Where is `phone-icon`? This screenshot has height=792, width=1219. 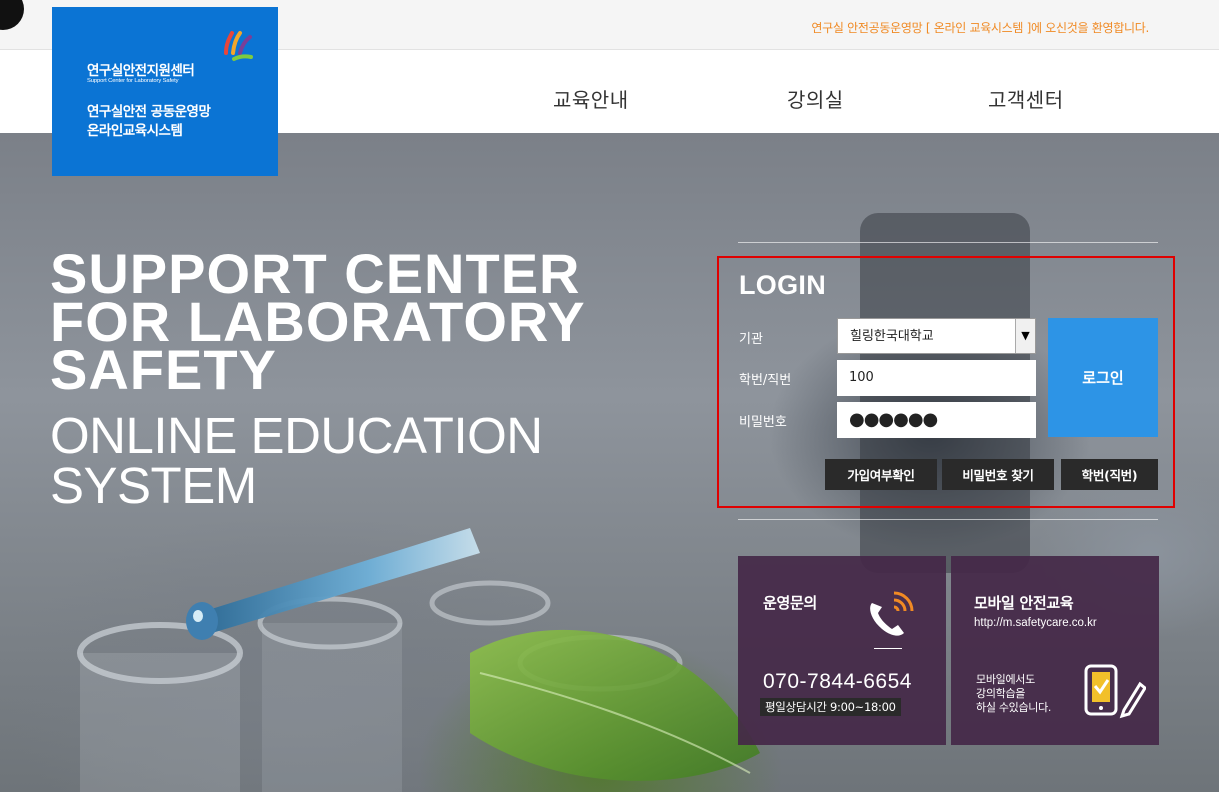 phone-icon is located at coordinates (892, 613).